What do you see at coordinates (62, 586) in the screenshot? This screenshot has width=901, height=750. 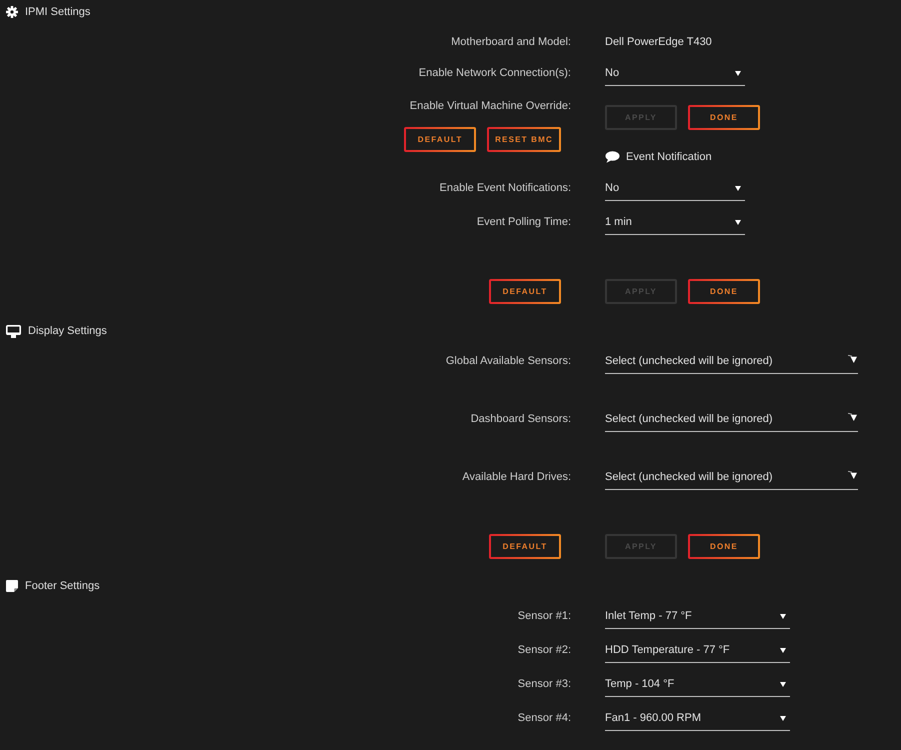 I see `section-title: Footer Settings` at bounding box center [62, 586].